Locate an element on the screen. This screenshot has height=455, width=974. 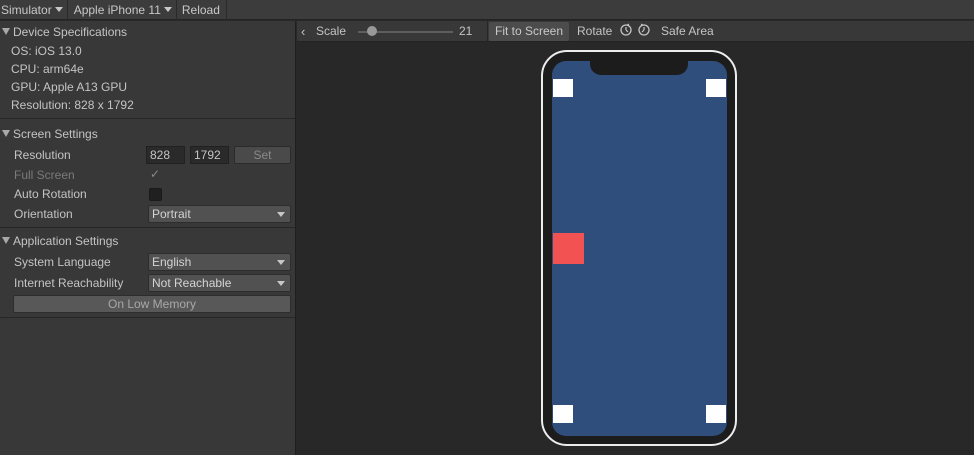
device-dropdown: Apple iPhone 11 is located at coordinates (122, 10).